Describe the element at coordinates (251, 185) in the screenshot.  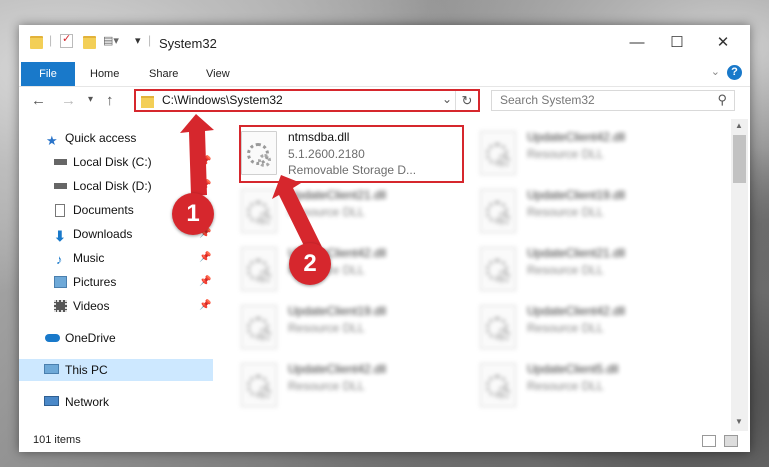
I see `tutorial-arrows` at that location.